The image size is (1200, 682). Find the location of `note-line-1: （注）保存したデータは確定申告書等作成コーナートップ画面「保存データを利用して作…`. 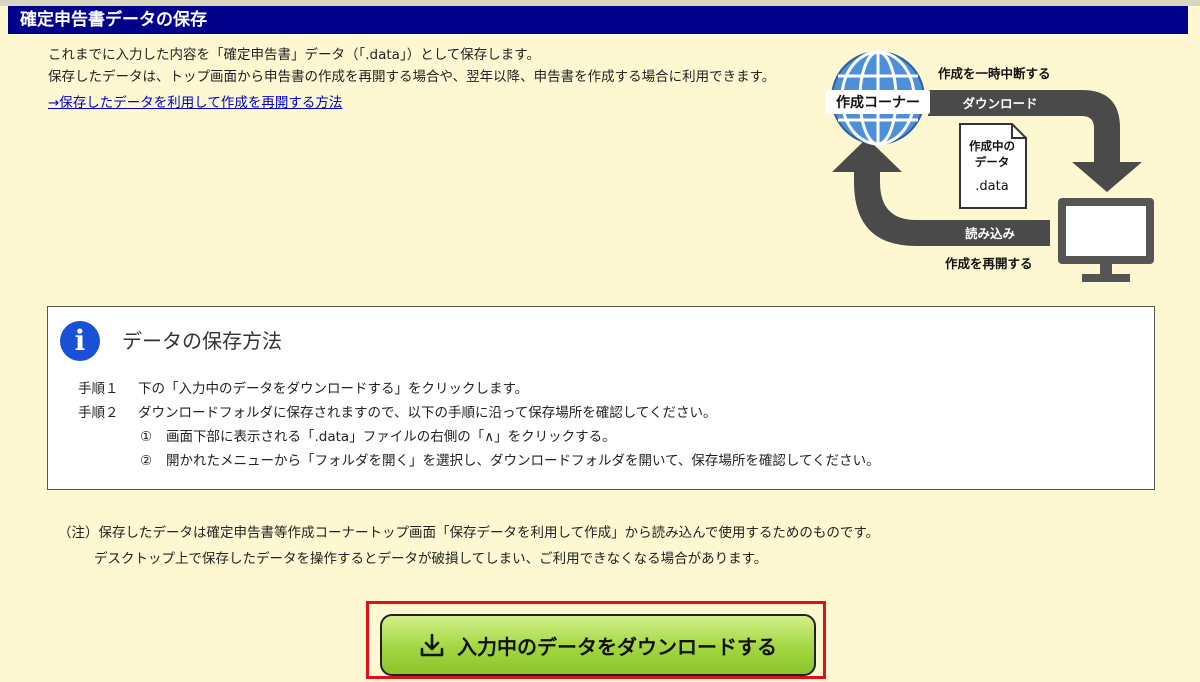

note-line-1: （注）保存したデータは確定申告書等作成コーナートップ画面「保存データを利用して作… is located at coordinates (469, 533).